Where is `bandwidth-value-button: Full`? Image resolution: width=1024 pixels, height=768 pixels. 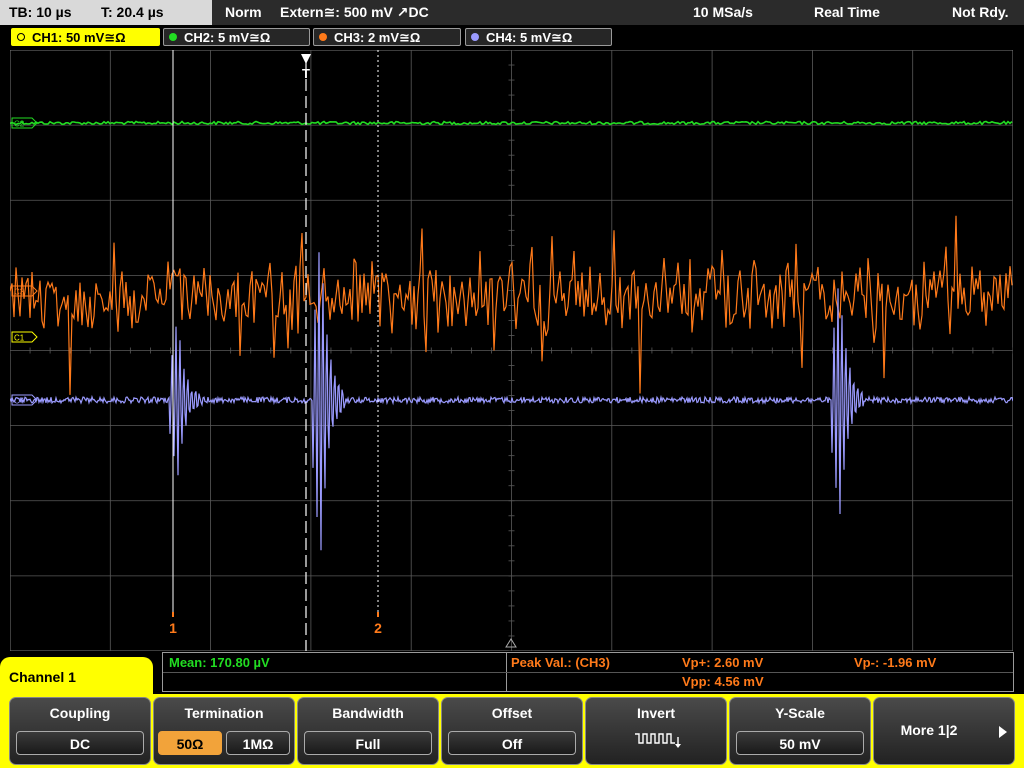 bandwidth-value-button: Full is located at coordinates (368, 743).